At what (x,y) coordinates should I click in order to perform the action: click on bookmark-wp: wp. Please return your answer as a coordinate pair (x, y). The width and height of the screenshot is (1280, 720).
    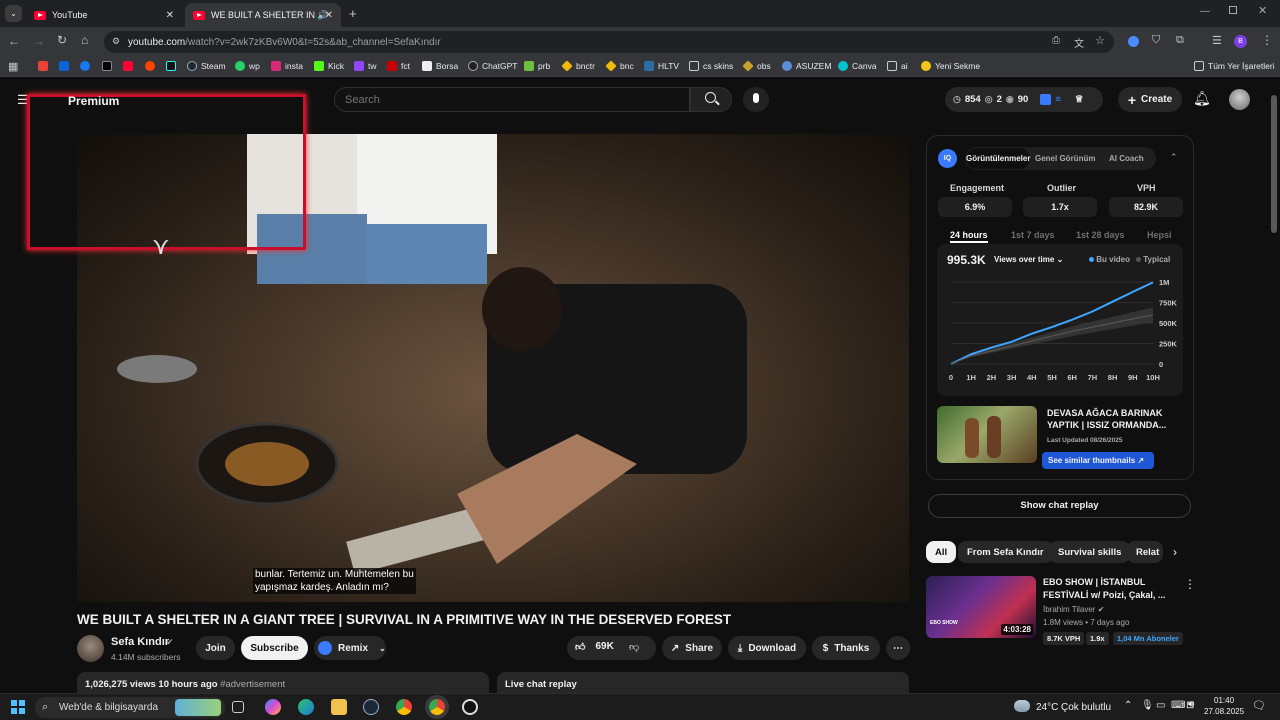
    Looking at the image, I should click on (247, 66).